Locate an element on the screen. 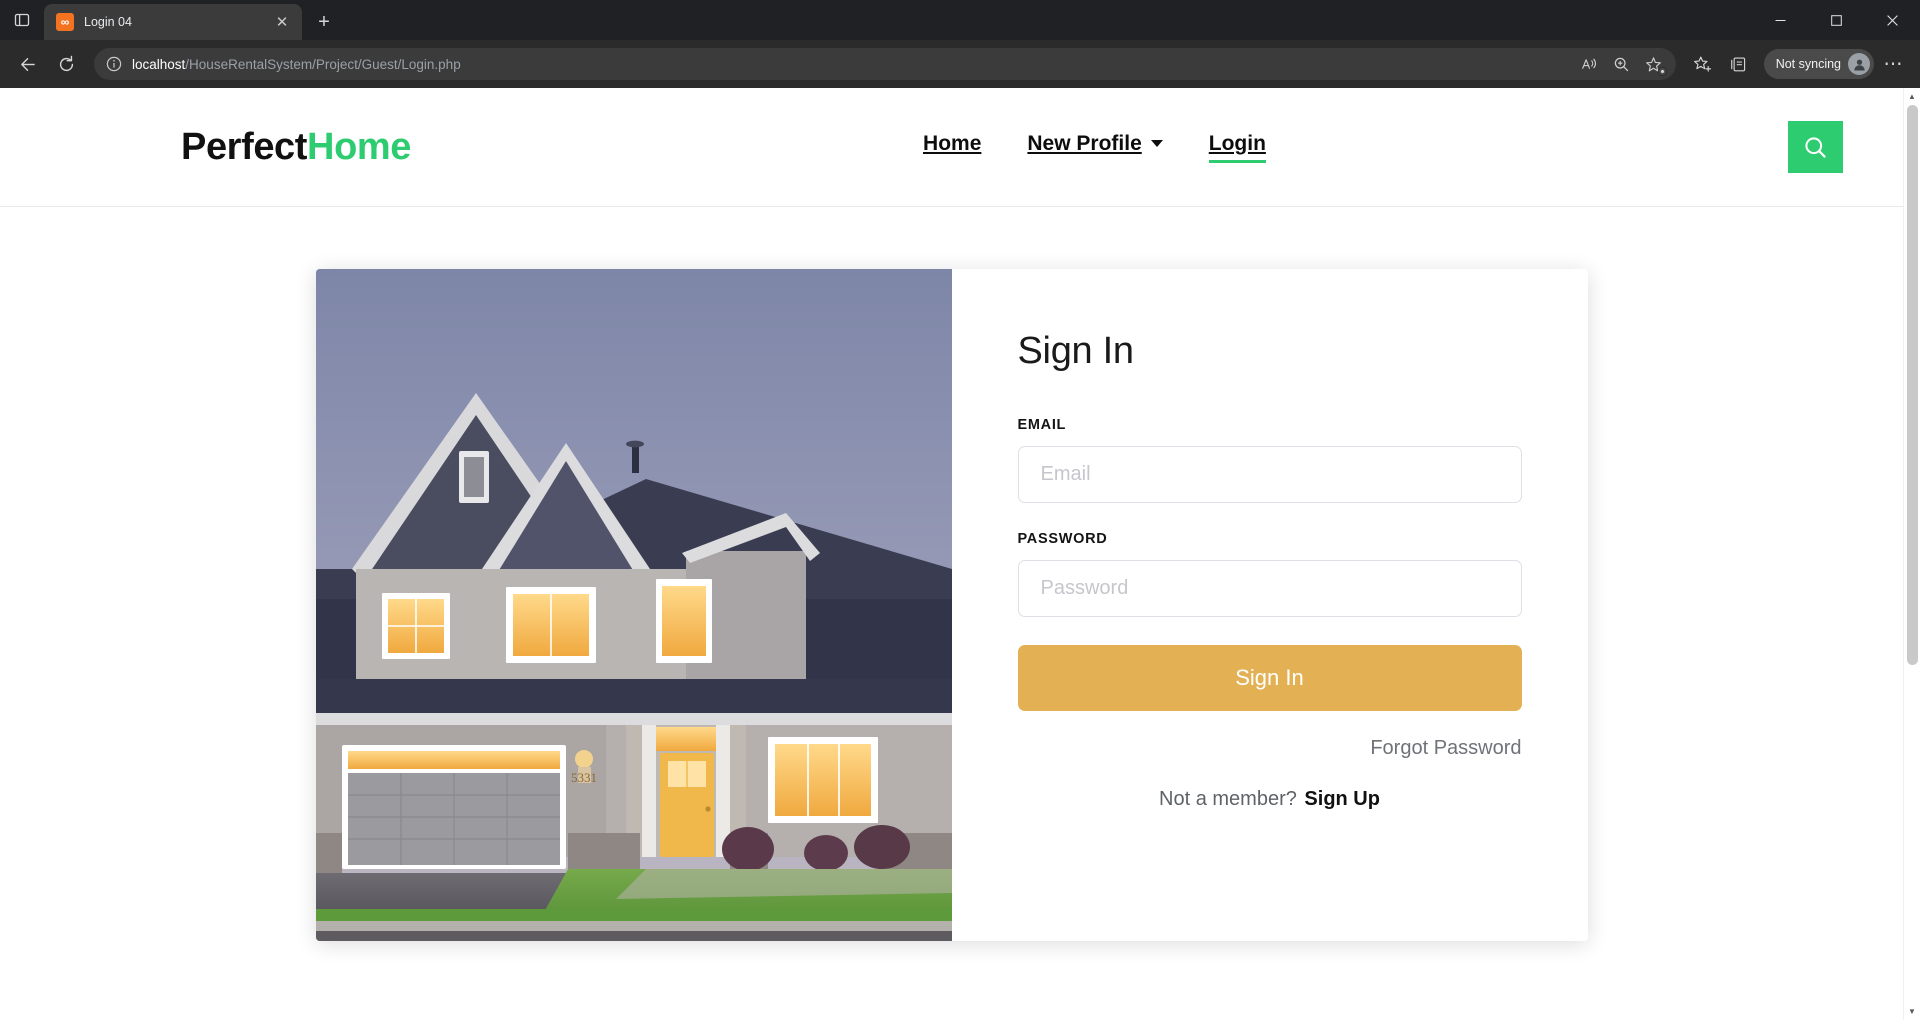 The width and height of the screenshot is (1920, 1020). sign-in-button: Sign In is located at coordinates (1269, 677).